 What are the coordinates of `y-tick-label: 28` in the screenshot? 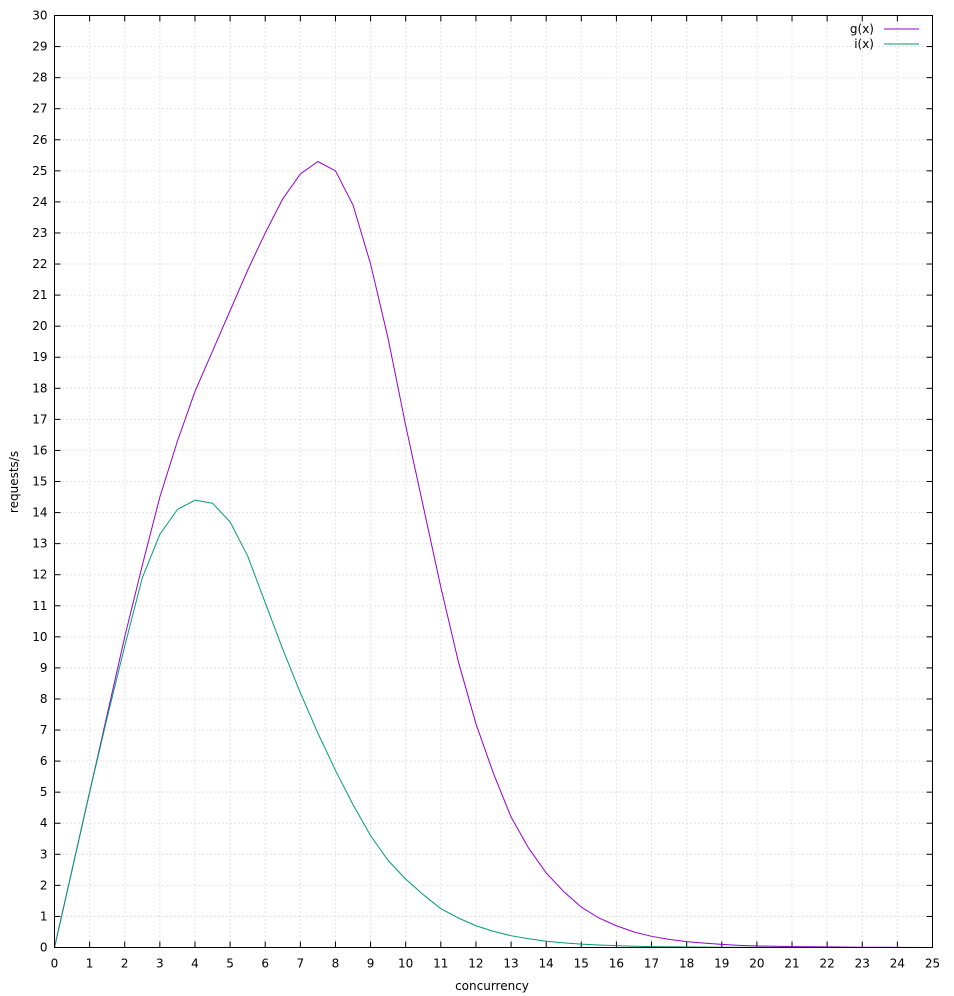 It's located at (39, 78).